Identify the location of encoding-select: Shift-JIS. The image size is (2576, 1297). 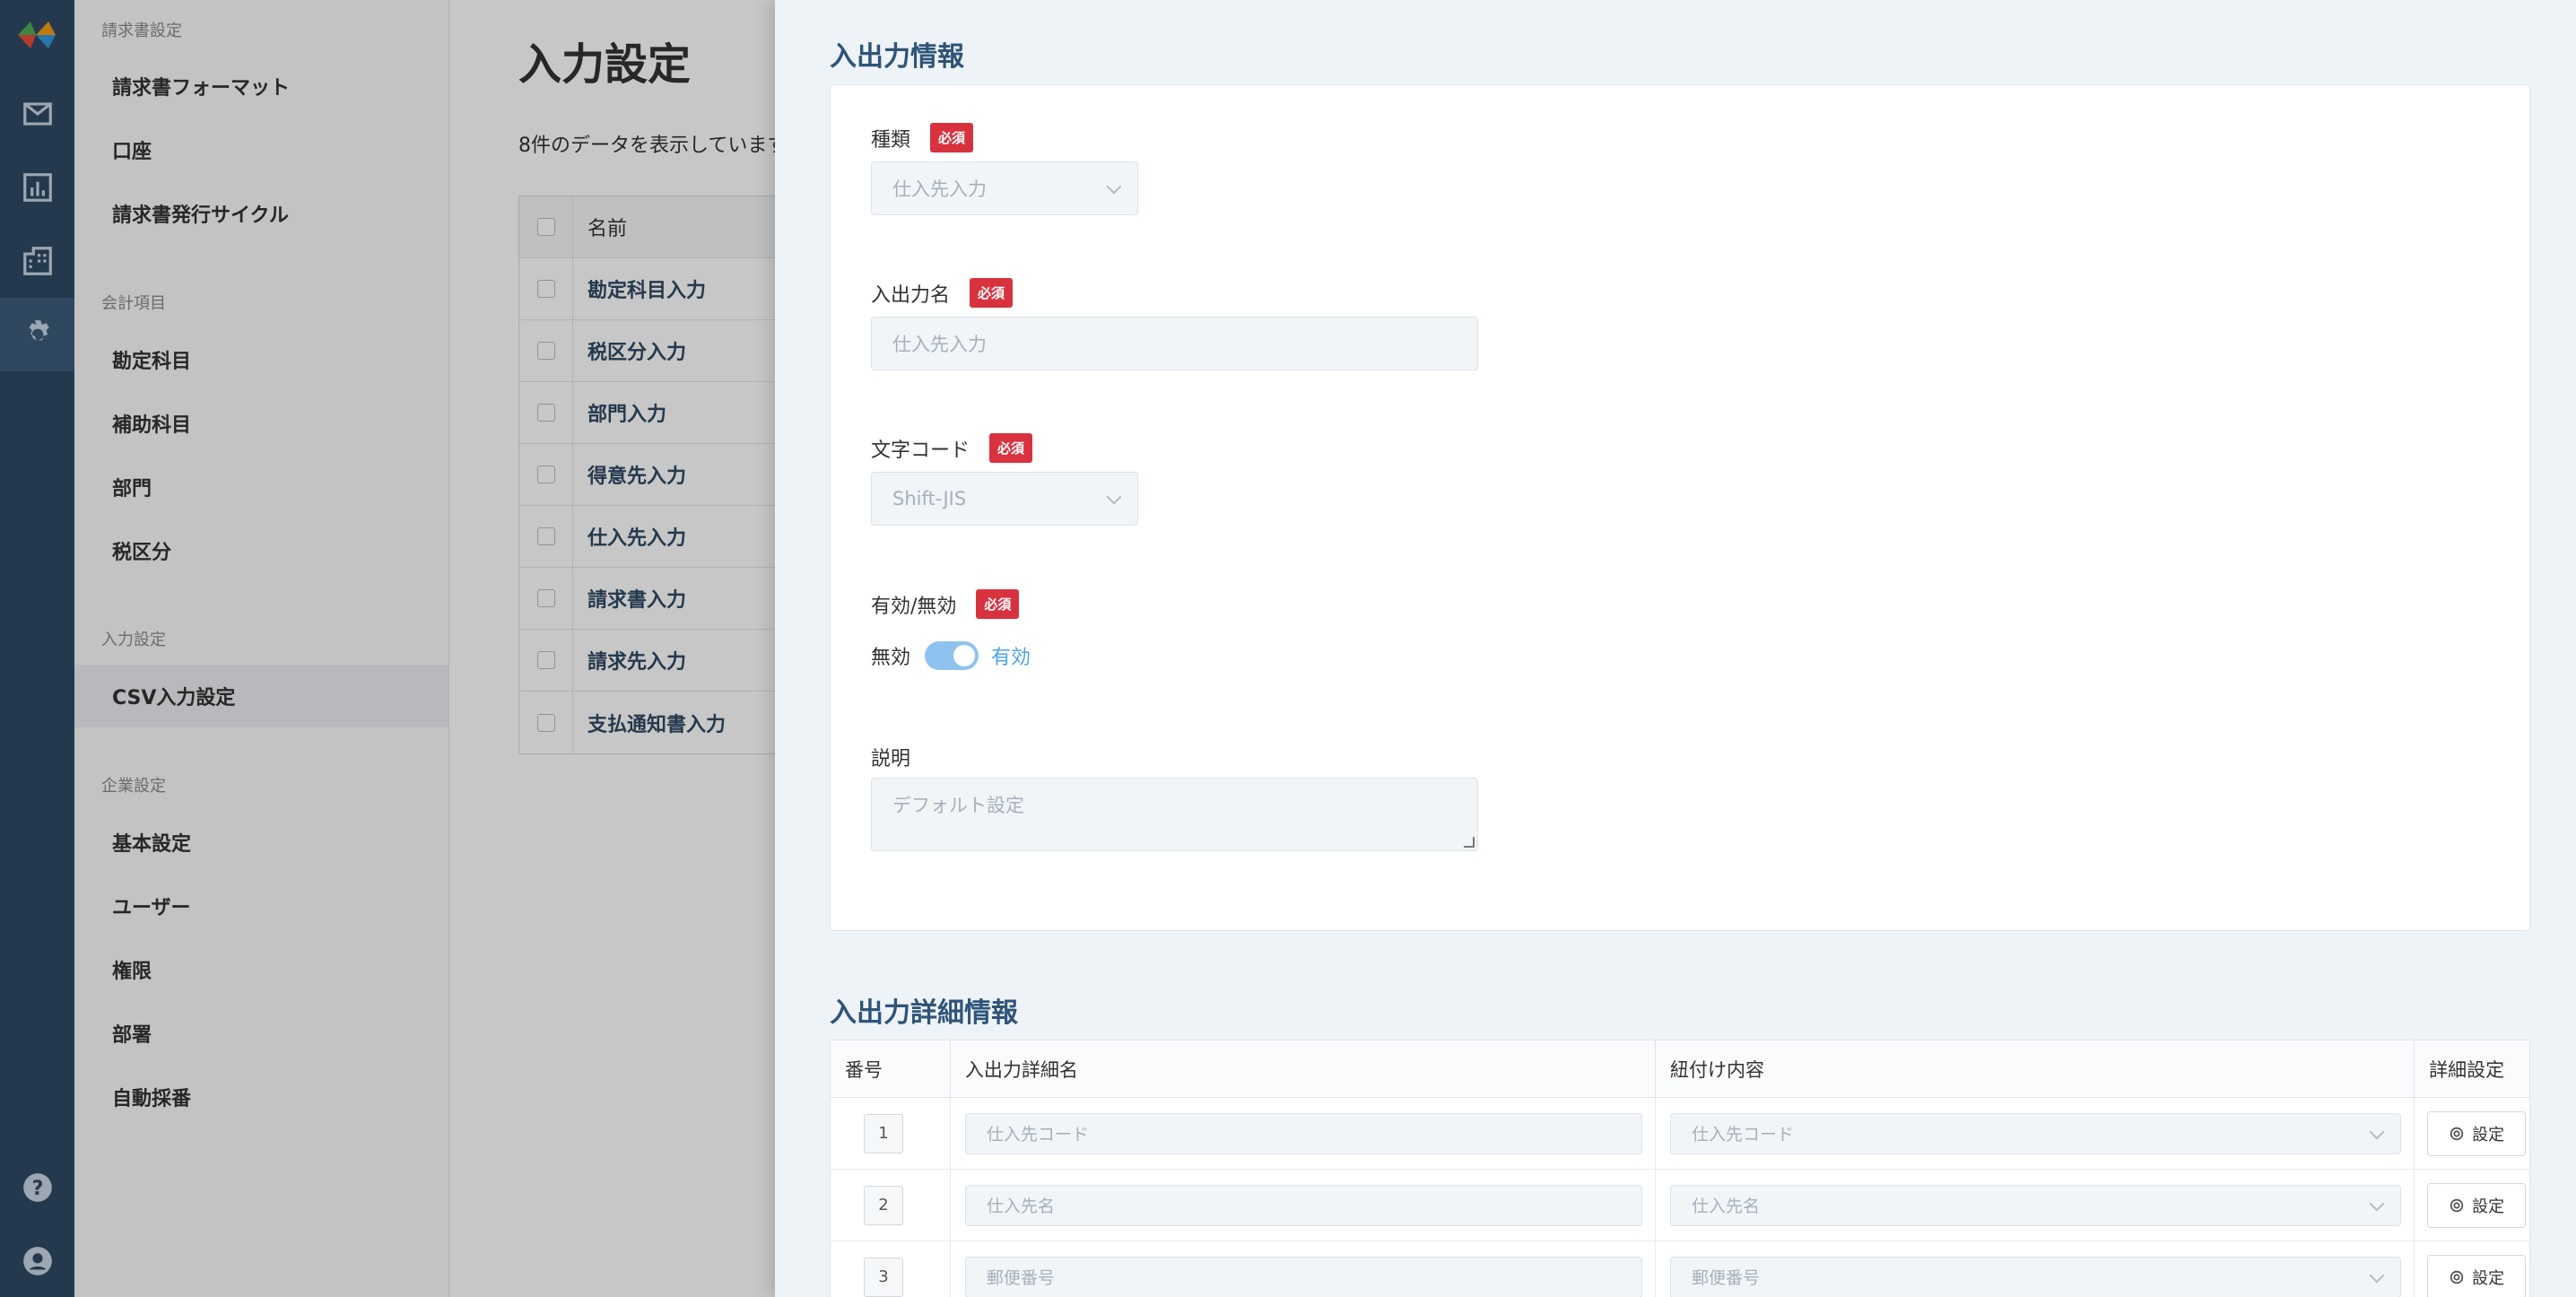
(1004, 499).